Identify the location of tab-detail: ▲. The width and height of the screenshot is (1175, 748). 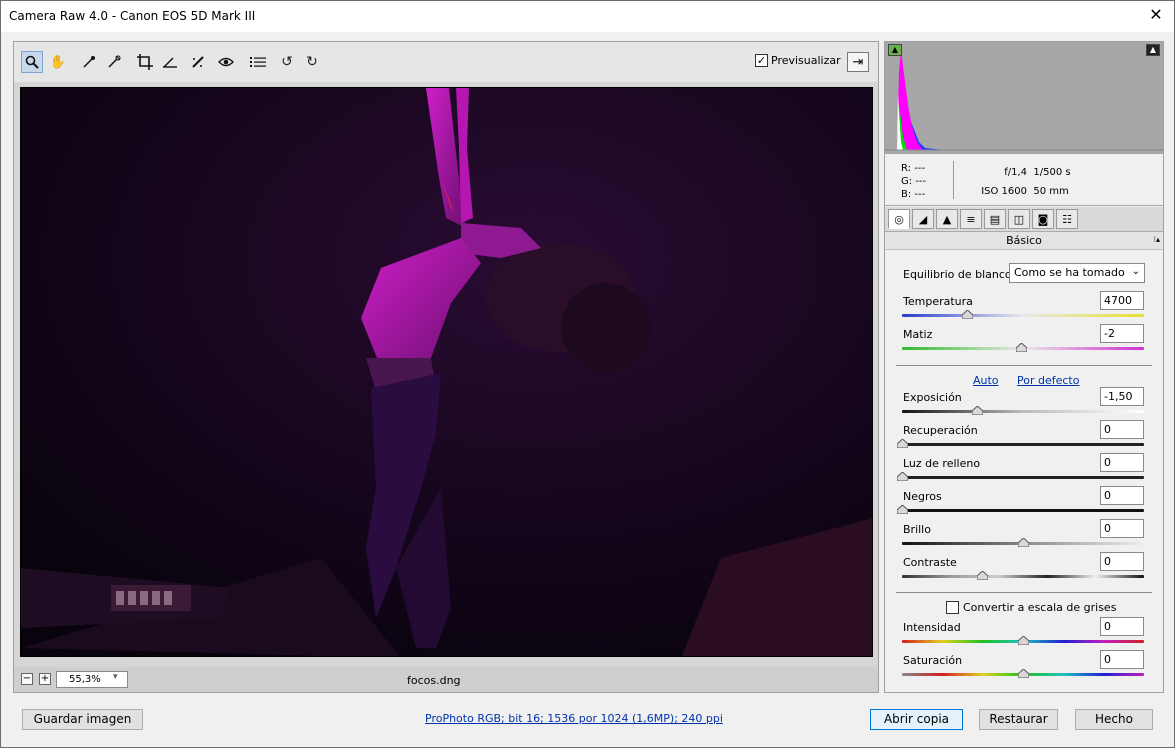
(947, 219).